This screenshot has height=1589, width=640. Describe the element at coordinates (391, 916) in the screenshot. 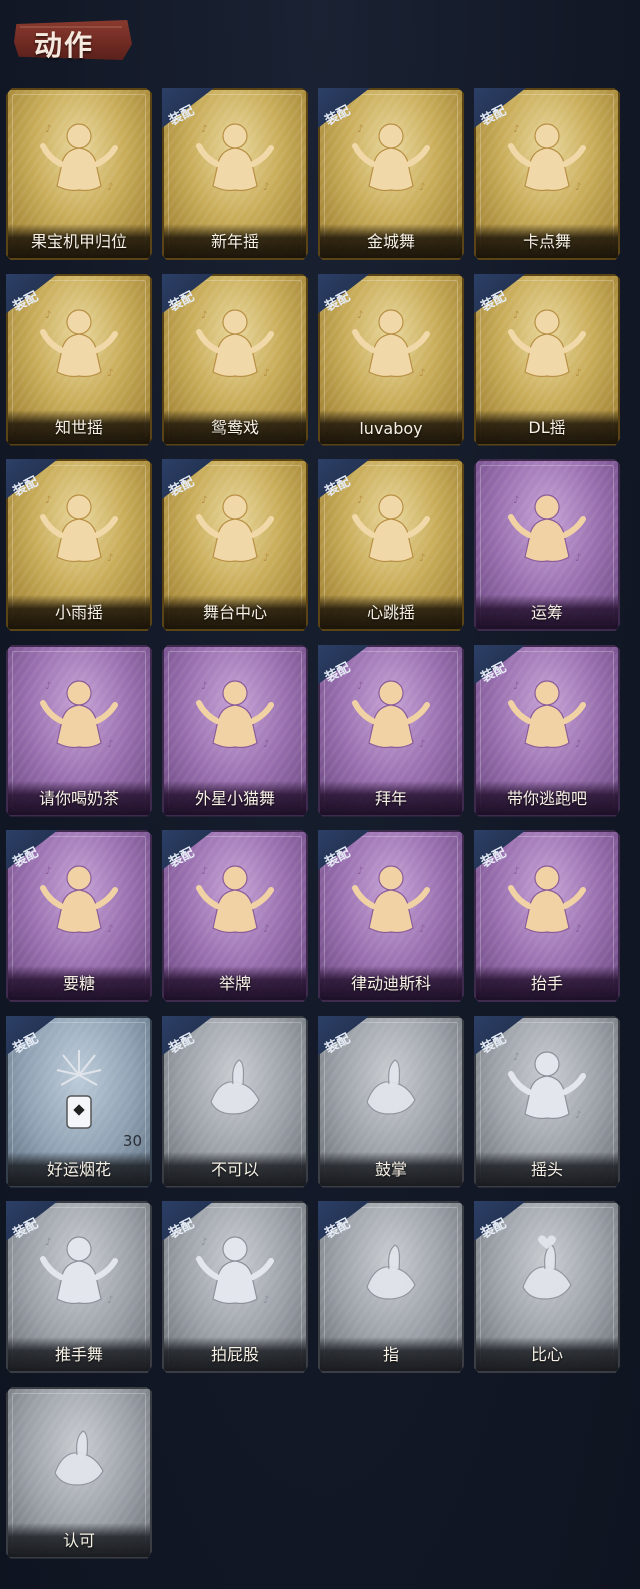

I see `emote-card: ♪ ♪ 律动迪斯科 装配` at that location.